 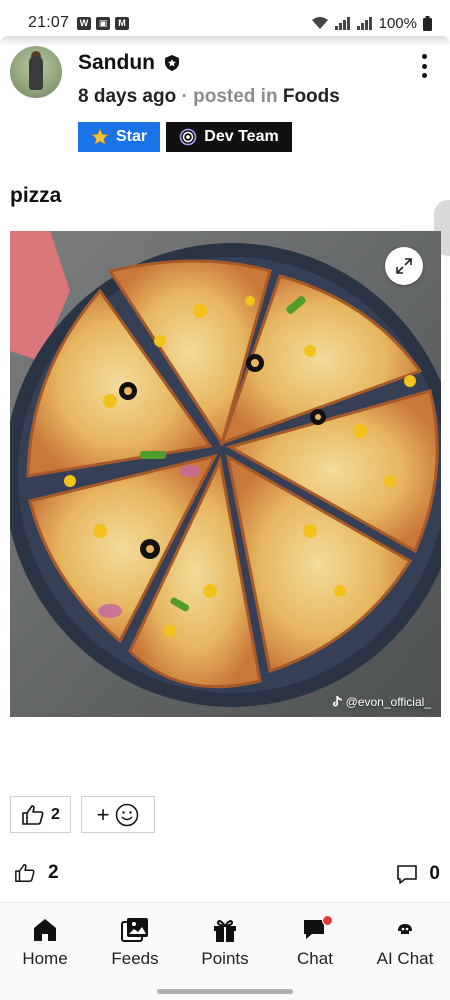 What do you see at coordinates (388, 702) in the screenshot?
I see `watermark-text: @evon_official_` at bounding box center [388, 702].